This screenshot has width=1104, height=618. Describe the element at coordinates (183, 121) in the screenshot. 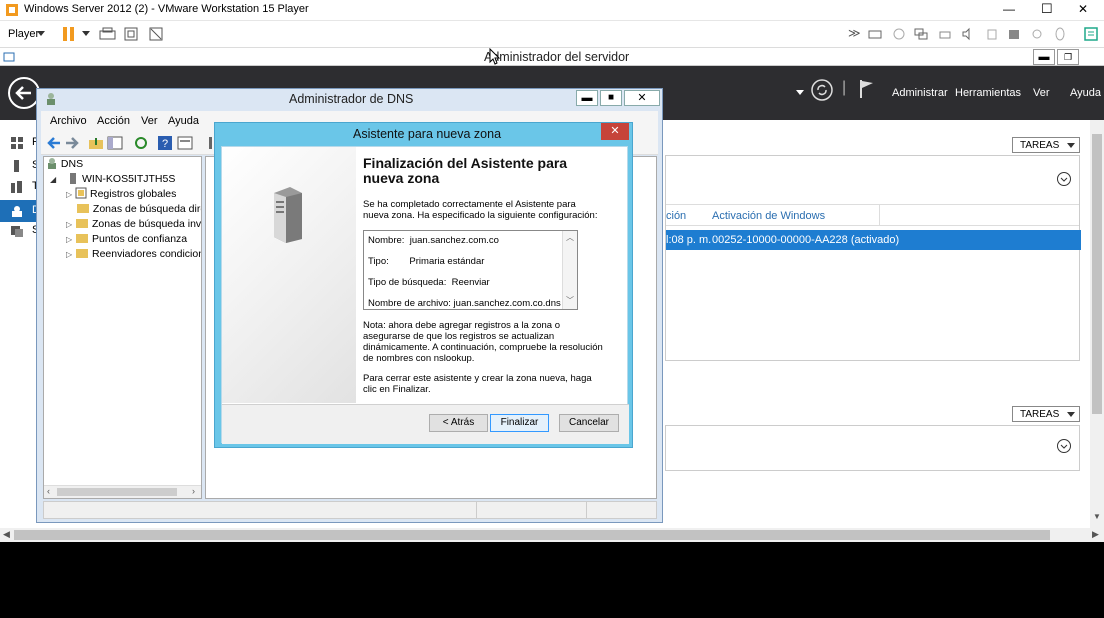

I see `menu-ayuda: Ayuda` at that location.